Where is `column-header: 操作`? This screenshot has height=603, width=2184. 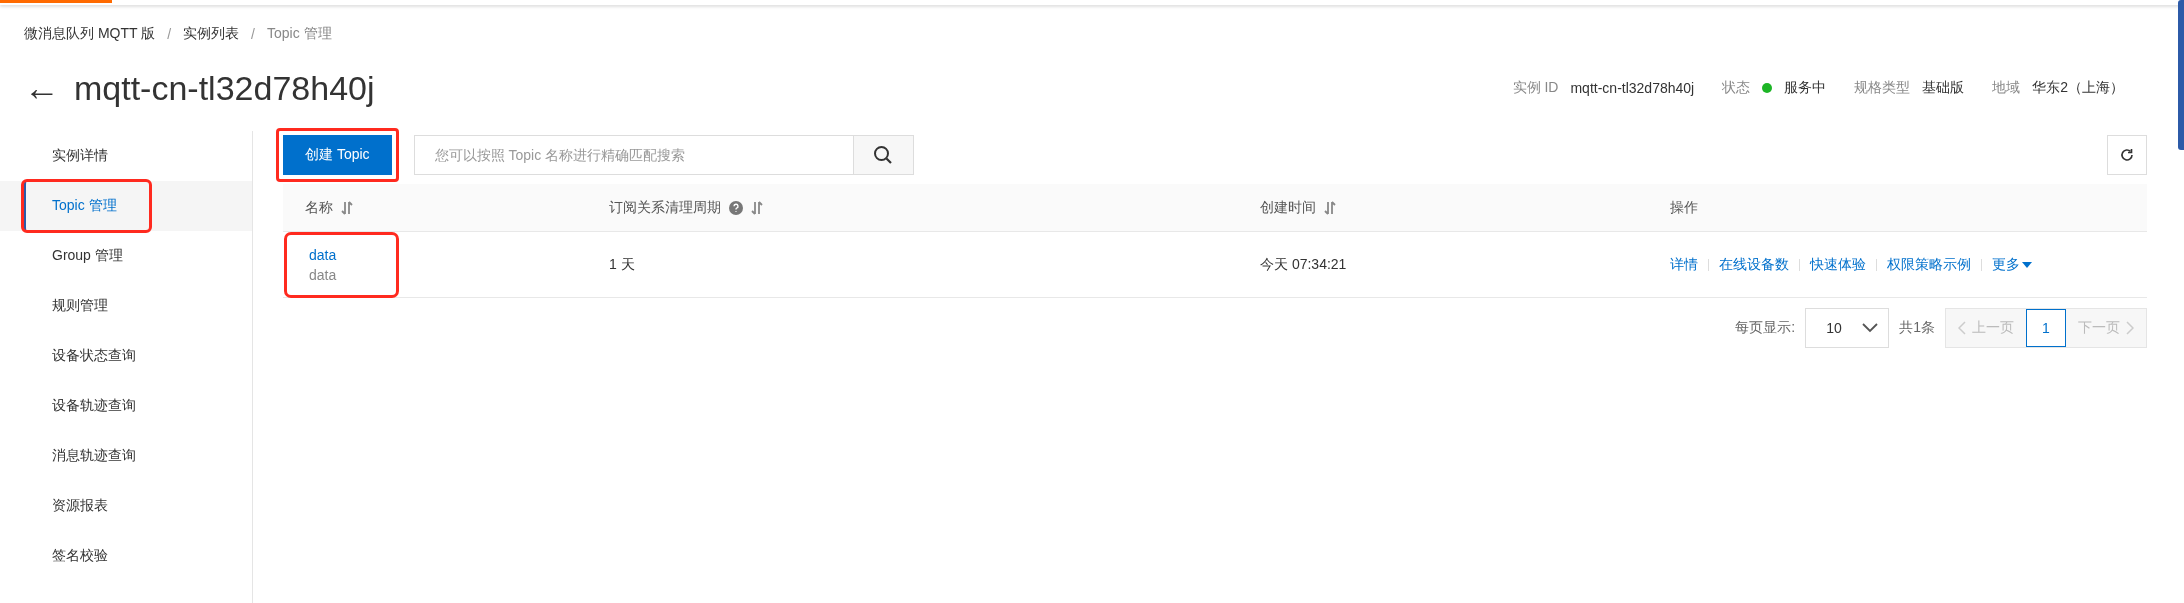 column-header: 操作 is located at coordinates (1684, 207).